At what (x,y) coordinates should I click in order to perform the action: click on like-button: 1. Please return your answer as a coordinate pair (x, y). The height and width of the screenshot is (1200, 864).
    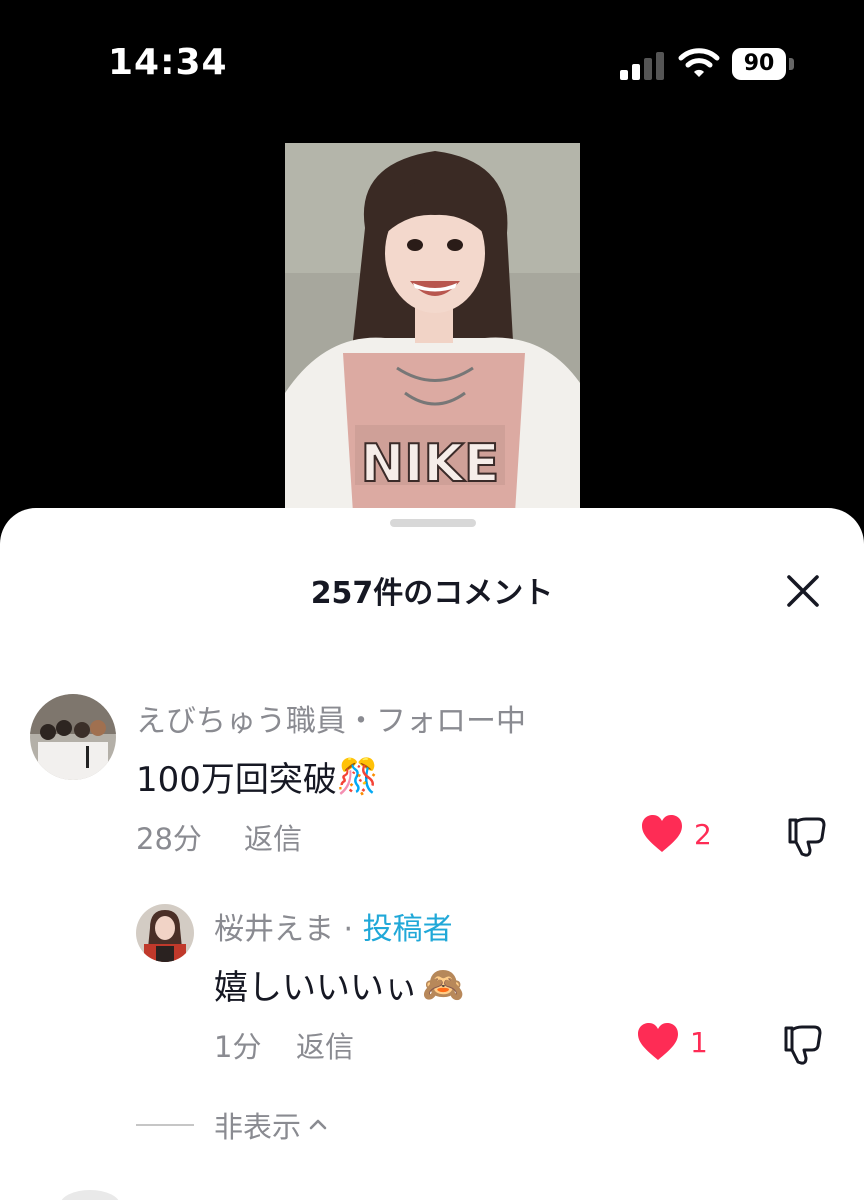
    Looking at the image, I should click on (672, 1042).